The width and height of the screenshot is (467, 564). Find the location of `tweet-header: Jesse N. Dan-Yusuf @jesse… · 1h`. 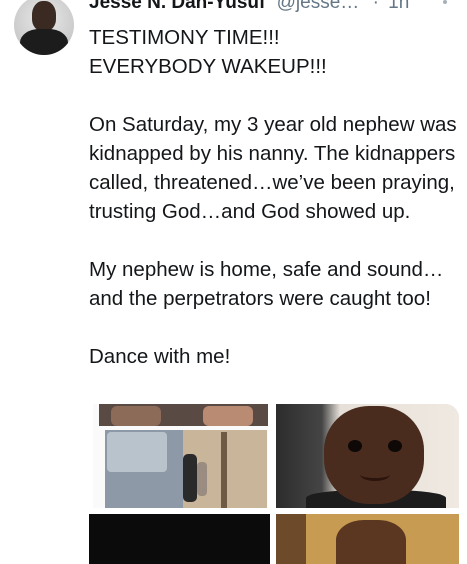

tweet-header: Jesse N. Dan-Yusuf @jesse… · 1h is located at coordinates (249, 7).